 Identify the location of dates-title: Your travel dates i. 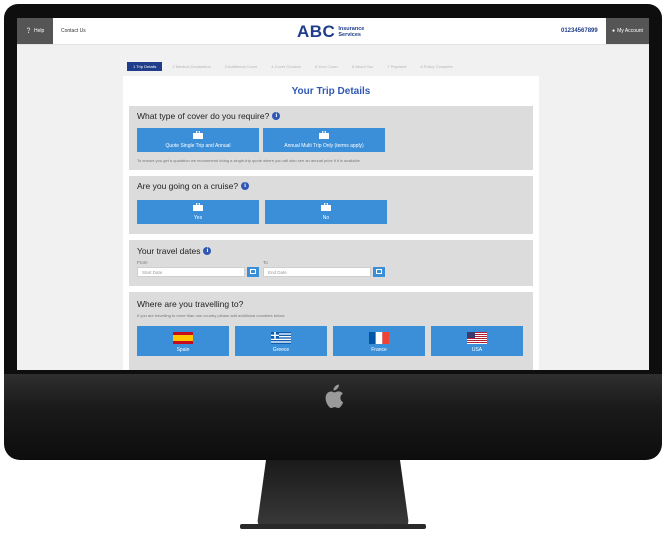
(174, 251).